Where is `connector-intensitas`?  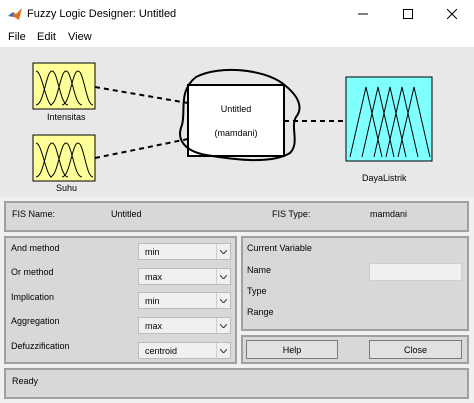
connector-intensitas is located at coordinates (141, 95).